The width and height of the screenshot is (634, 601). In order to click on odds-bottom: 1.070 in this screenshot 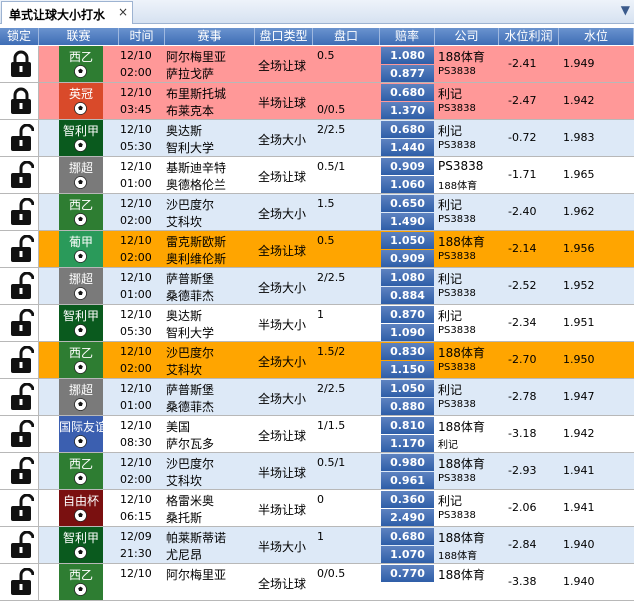, I will do `click(407, 554)`.